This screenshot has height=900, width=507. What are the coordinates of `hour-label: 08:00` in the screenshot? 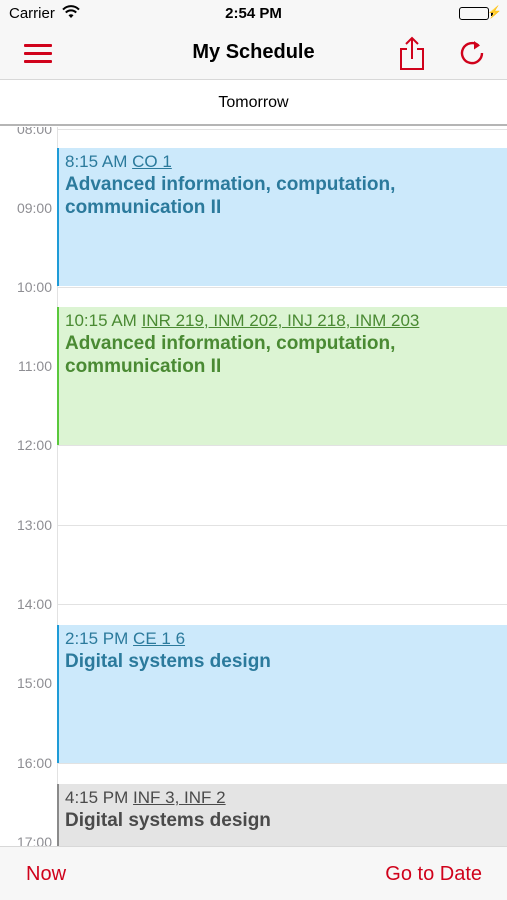 It's located at (34, 132).